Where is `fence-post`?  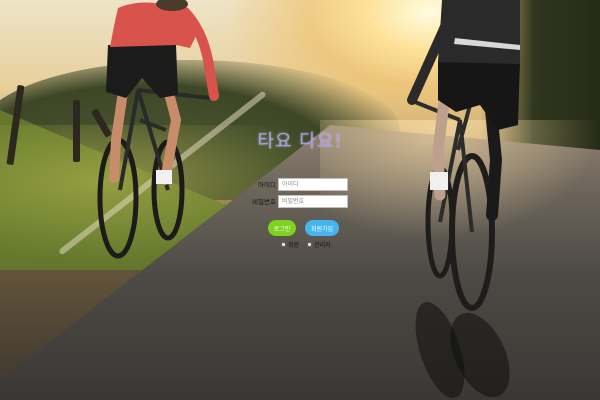
fence-post is located at coordinates (76, 131).